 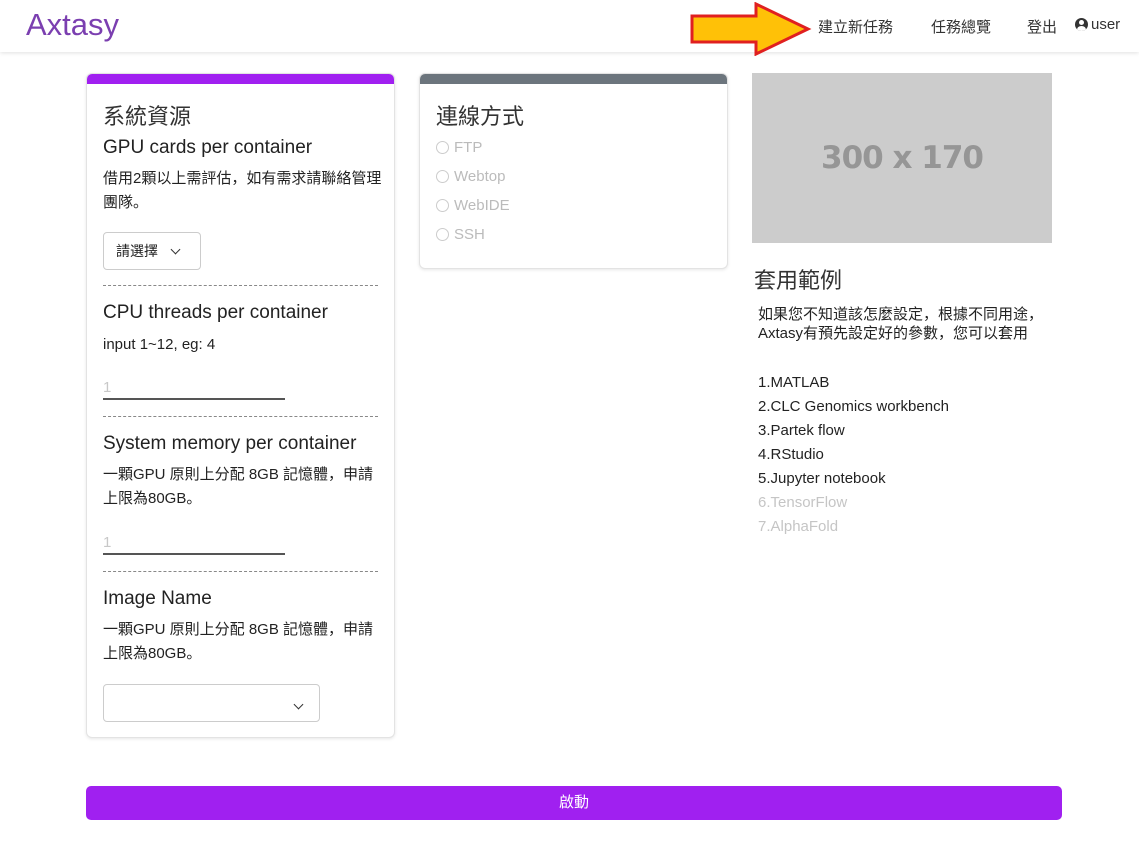 What do you see at coordinates (853, 431) in the screenshot?
I see `example-item-partek: 3.Partek flow` at bounding box center [853, 431].